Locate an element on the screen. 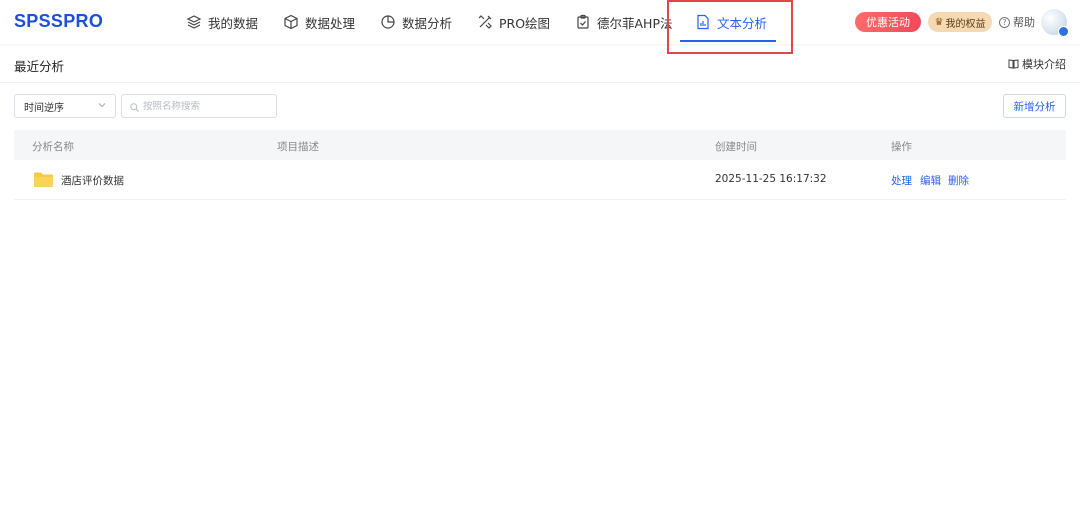  my-rights-button: ♛ 我的权益 is located at coordinates (960, 22).